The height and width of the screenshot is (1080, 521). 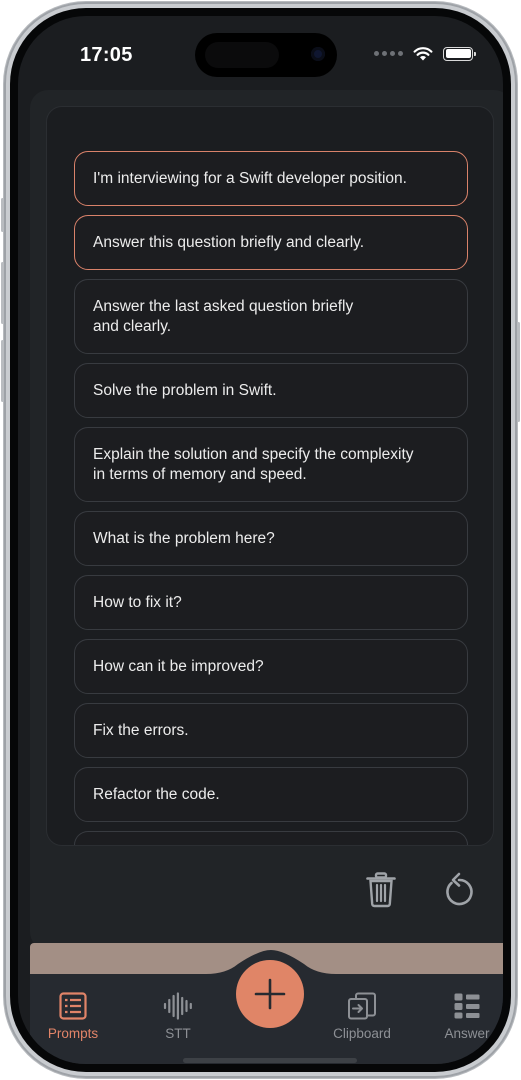 I want to click on volume-up-button, so click(x=2, y=293).